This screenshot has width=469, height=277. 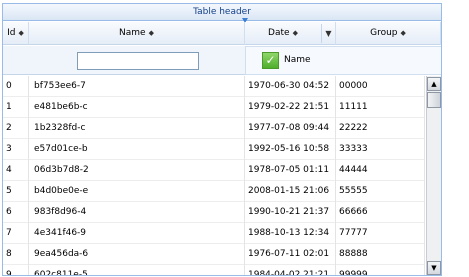 What do you see at coordinates (380, 212) in the screenshot?
I see `cell-group: 66666` at bounding box center [380, 212].